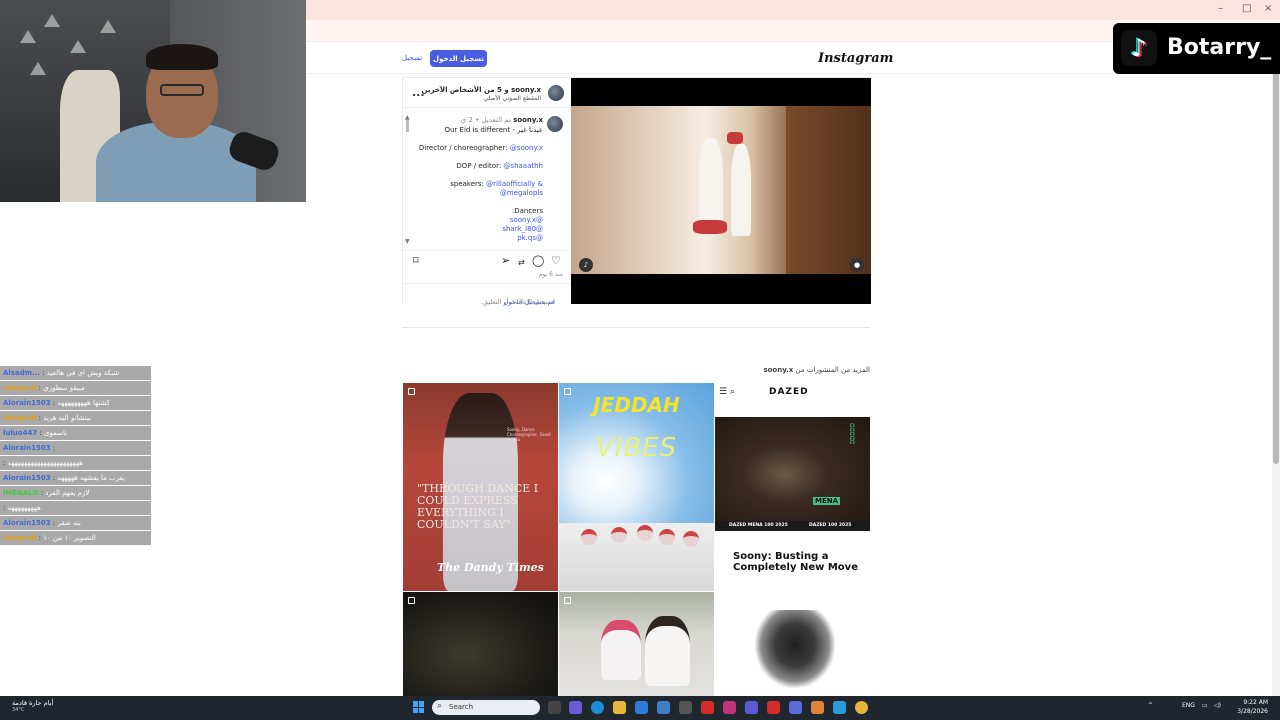  What do you see at coordinates (1188, 705) in the screenshot?
I see `language-indicator: ENG` at bounding box center [1188, 705].